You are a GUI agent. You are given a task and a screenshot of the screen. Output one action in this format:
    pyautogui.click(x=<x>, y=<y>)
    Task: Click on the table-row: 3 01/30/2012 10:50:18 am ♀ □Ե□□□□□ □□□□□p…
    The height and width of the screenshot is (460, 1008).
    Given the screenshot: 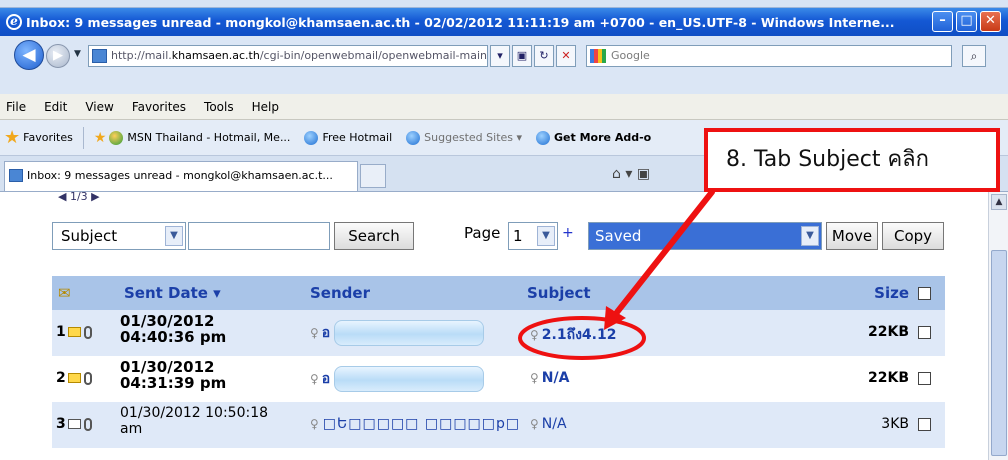 What is the action you would take?
    pyautogui.click(x=498, y=425)
    